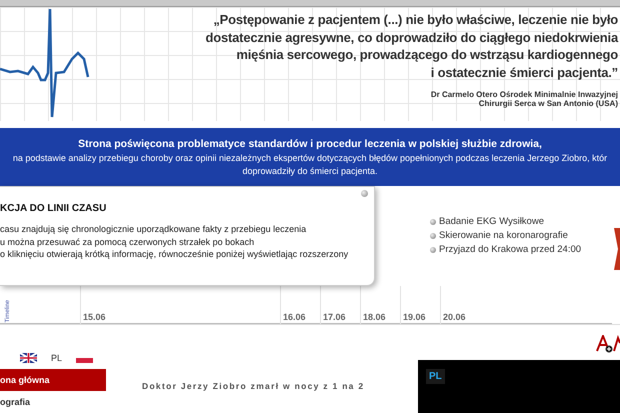  What do you see at coordinates (608, 344) in the screenshot?
I see `font-size-icon` at bounding box center [608, 344].